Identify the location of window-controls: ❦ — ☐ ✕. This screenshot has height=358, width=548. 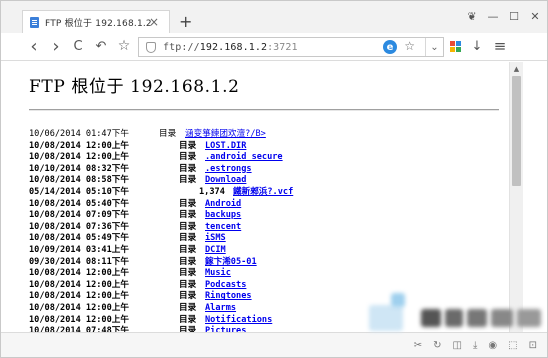
(503, 16).